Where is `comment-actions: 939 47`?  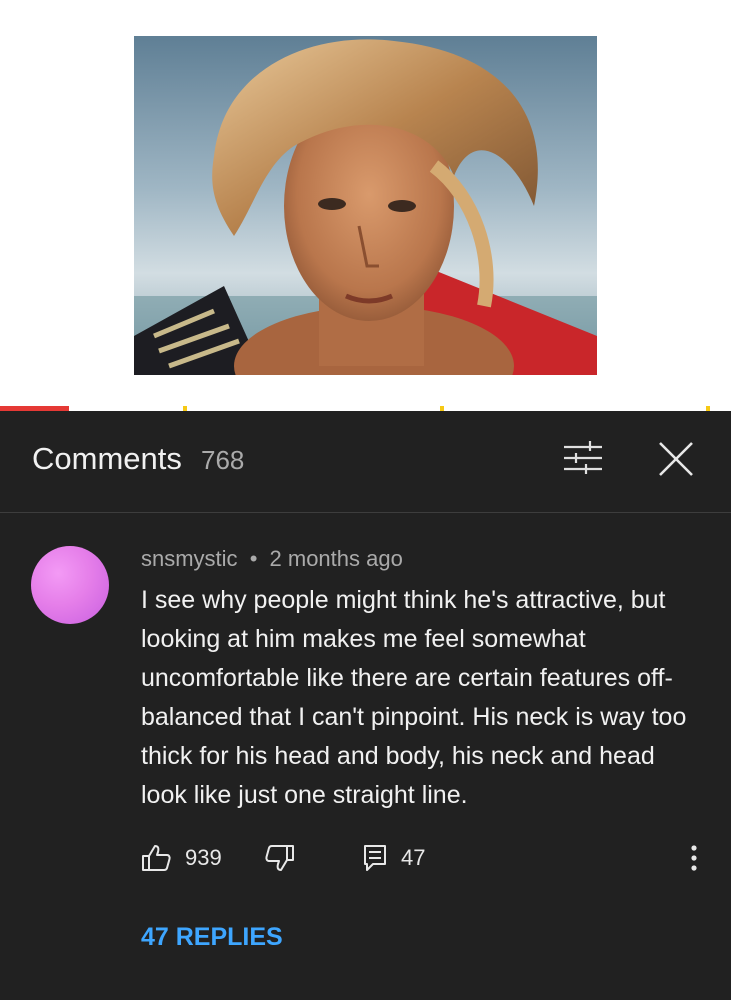
comment-actions: 939 47 is located at coordinates (426, 858).